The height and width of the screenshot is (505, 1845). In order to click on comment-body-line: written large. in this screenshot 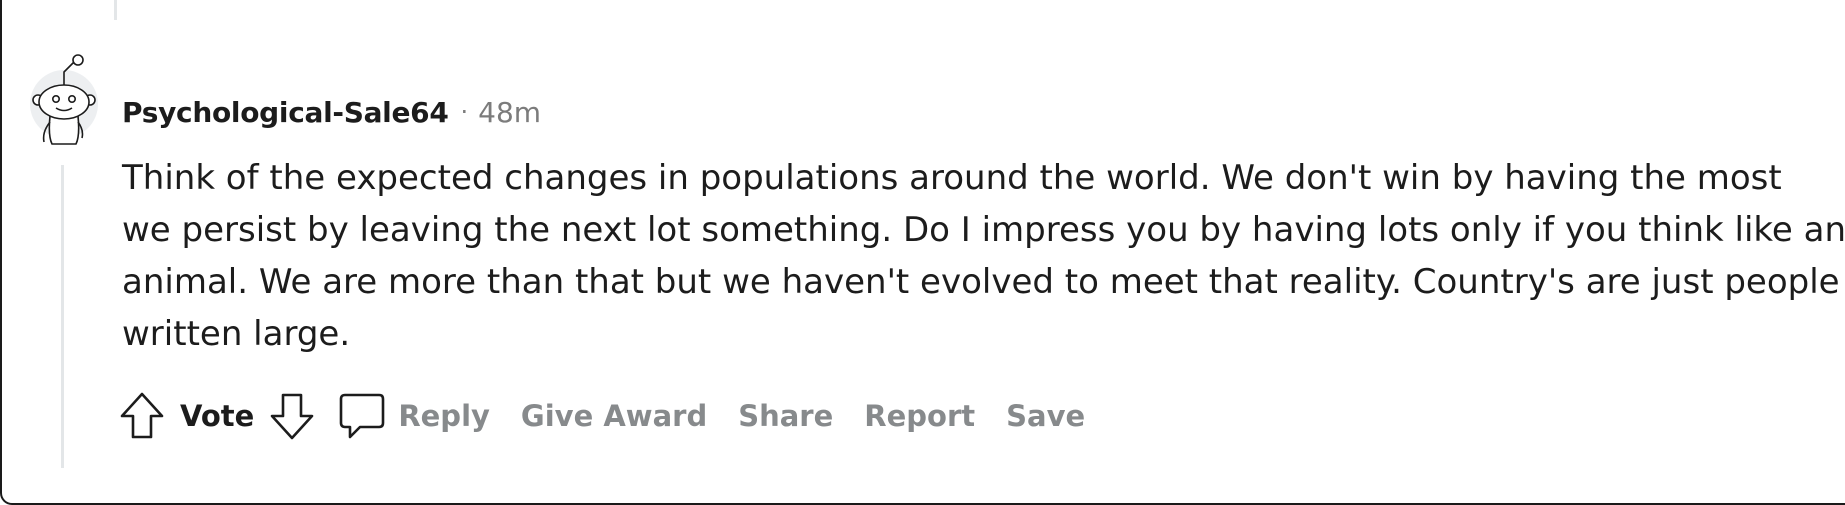, I will do `click(236, 334)`.